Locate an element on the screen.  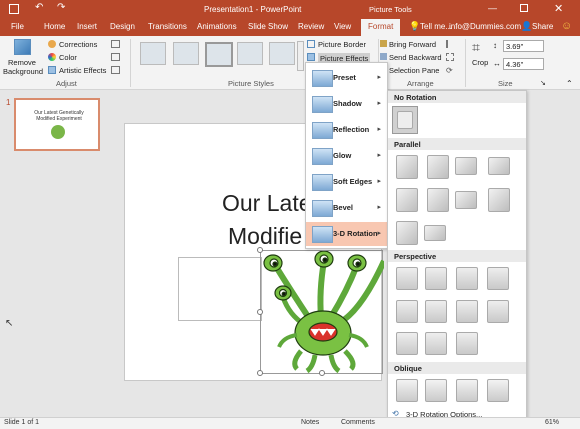
selected-picture is located at coordinates (320, 311).